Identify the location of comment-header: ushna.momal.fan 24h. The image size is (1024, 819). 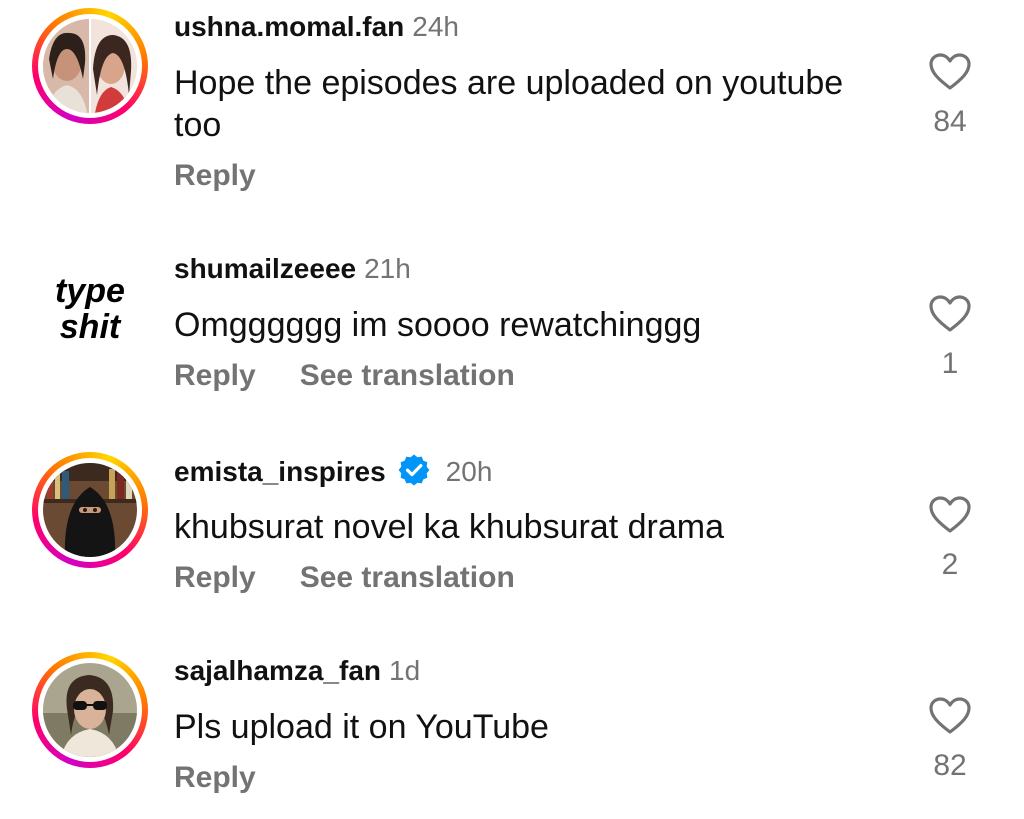
(316, 27).